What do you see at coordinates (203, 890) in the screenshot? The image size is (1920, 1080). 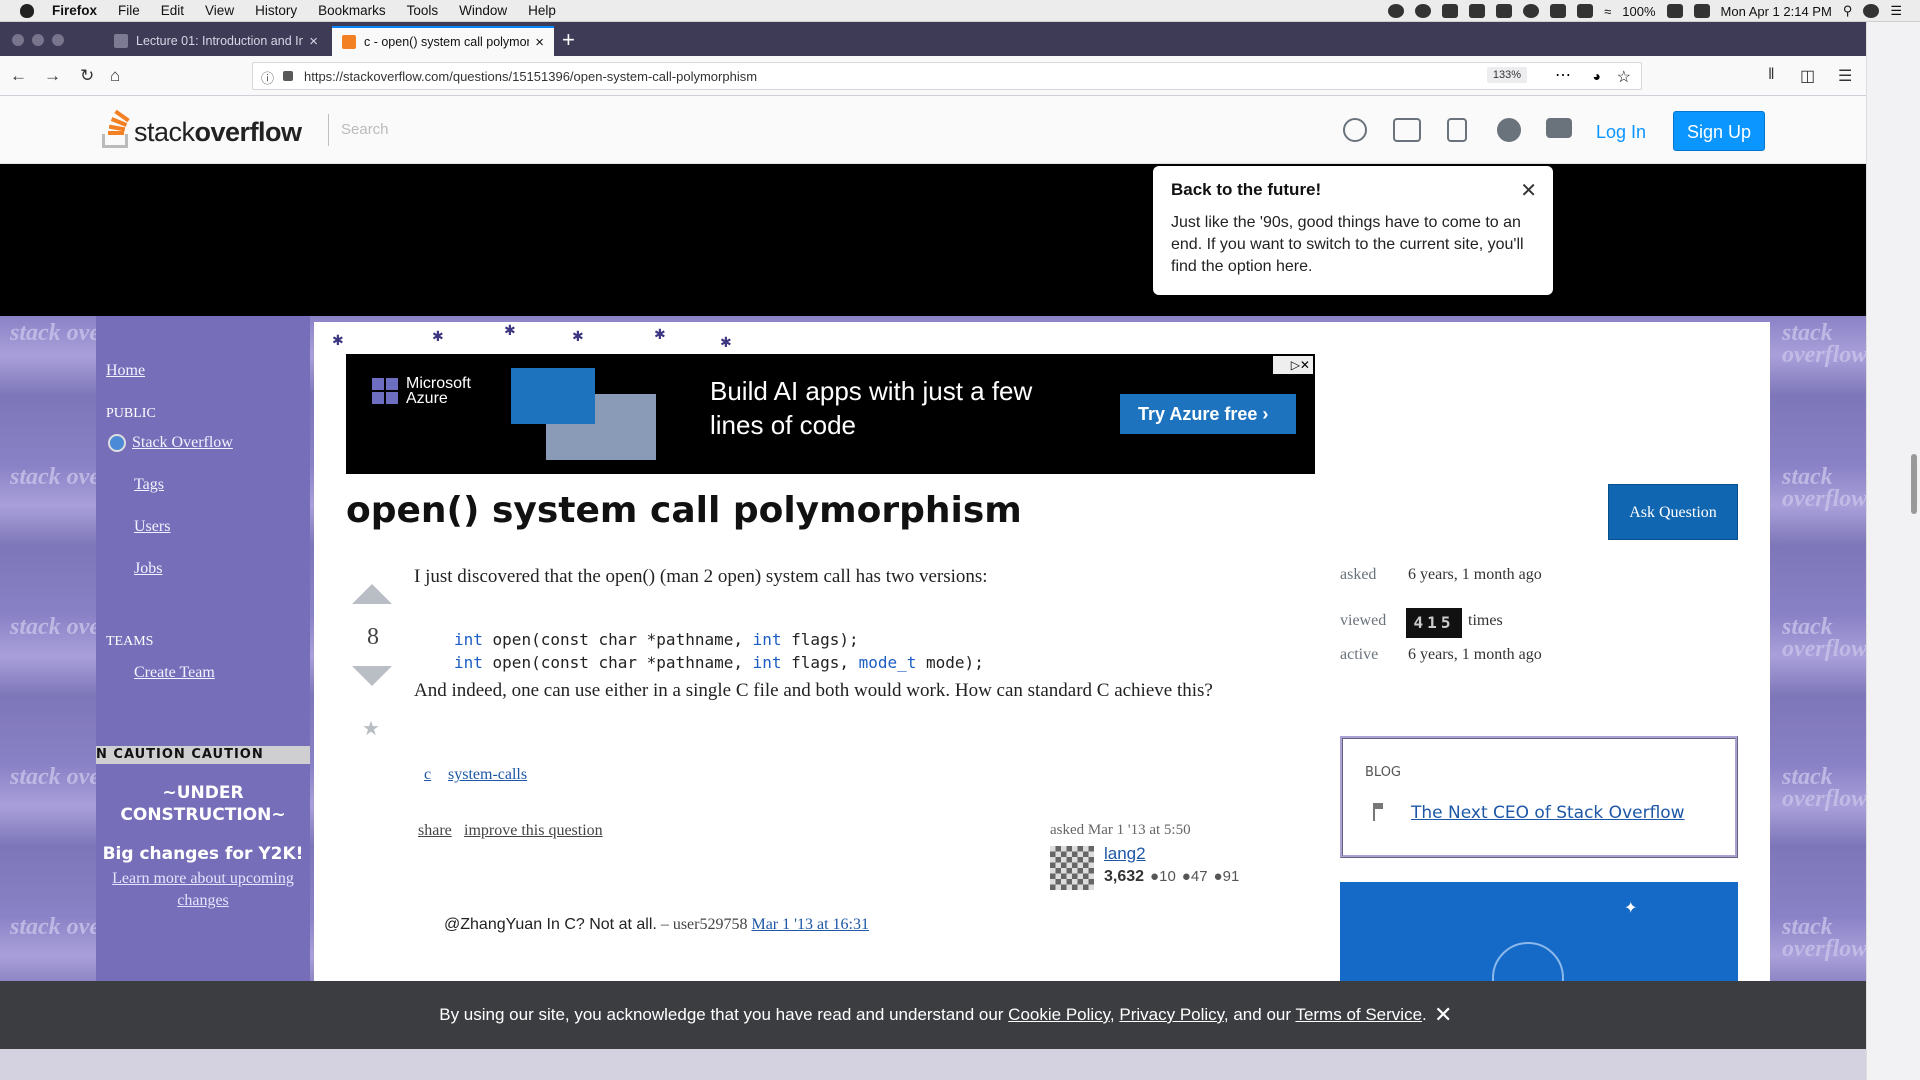 I see `learn-more-link: Learn more about upcoming changes` at bounding box center [203, 890].